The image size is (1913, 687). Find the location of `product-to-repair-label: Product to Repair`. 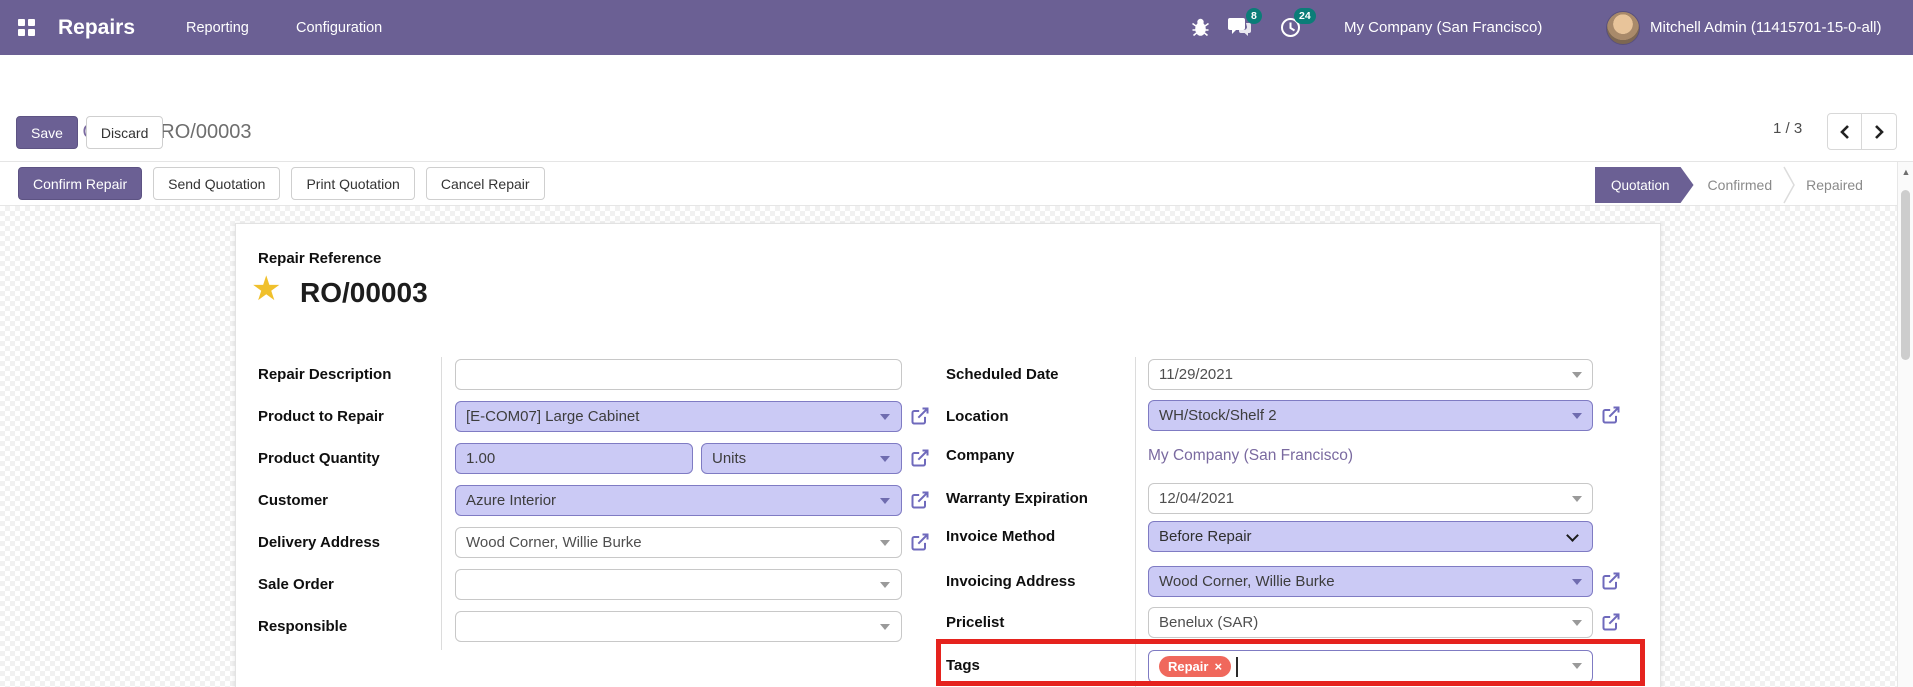

product-to-repair-label: Product to Repair is located at coordinates (321, 416).